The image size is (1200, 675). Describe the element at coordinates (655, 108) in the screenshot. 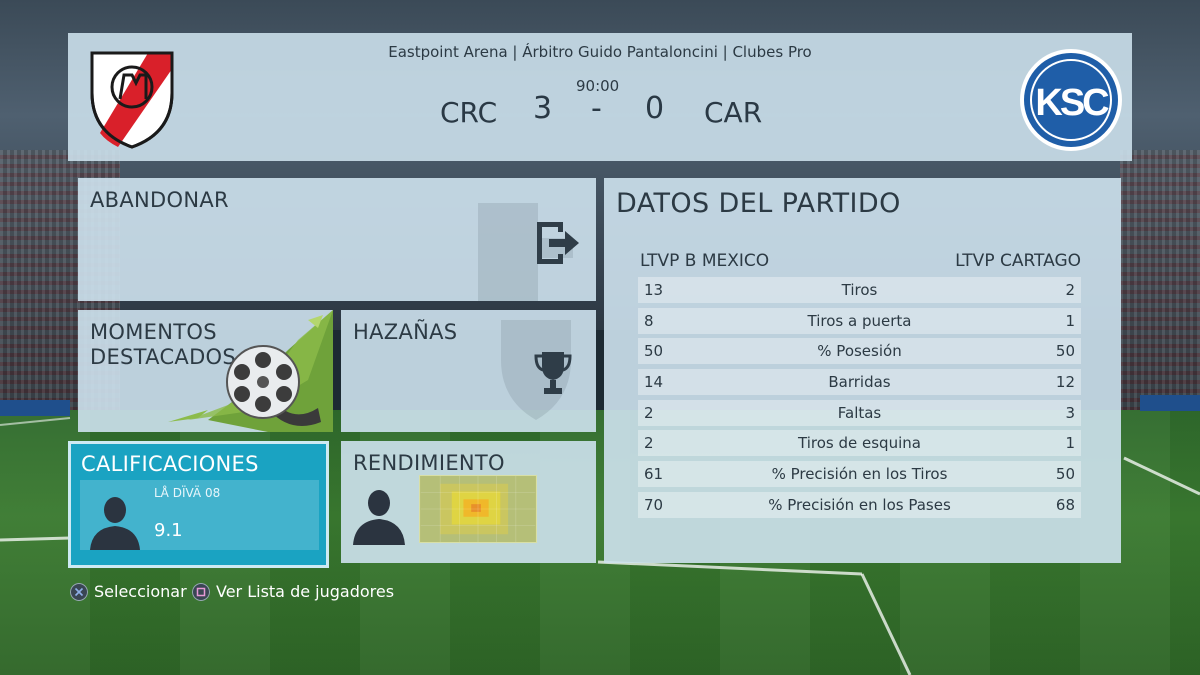

I see `away-score: 0` at that location.